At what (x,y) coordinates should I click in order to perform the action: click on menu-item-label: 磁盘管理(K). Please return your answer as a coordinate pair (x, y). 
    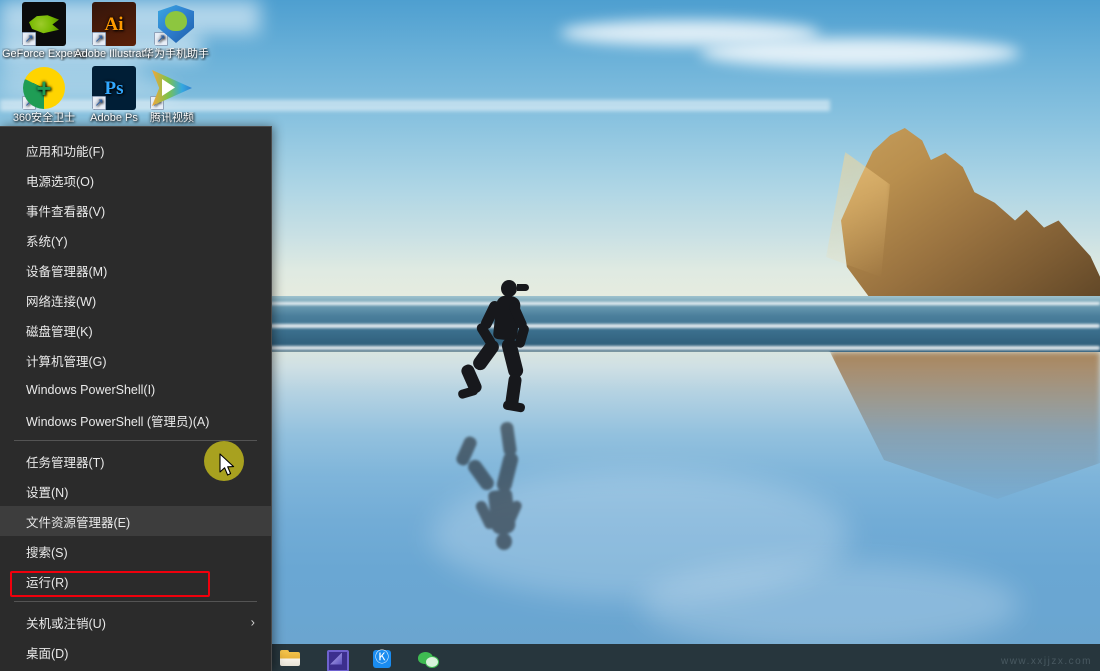
    Looking at the image, I should click on (59, 331).